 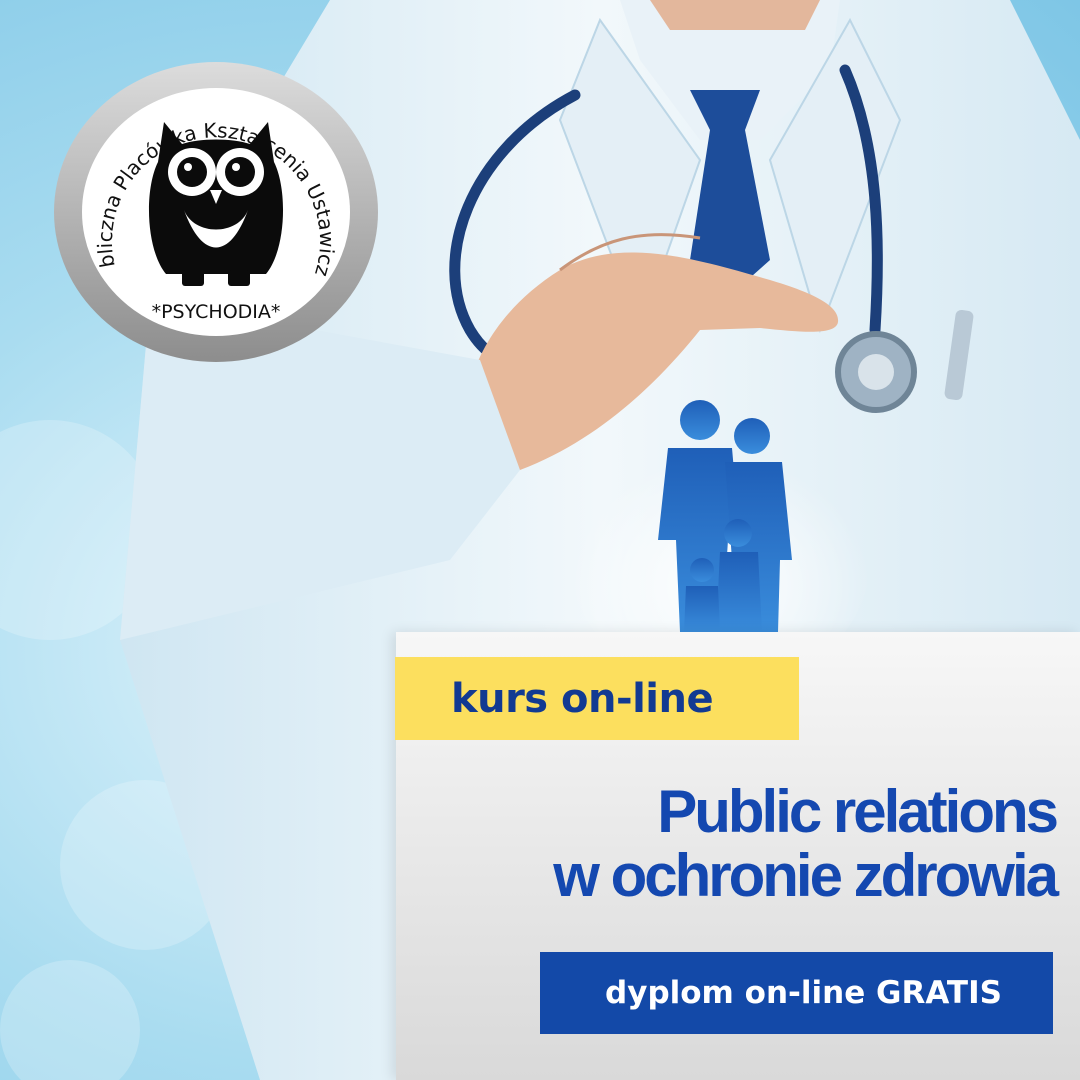 I want to click on course-title: Public relations w ochronie zdrowia, so click(x=806, y=843).